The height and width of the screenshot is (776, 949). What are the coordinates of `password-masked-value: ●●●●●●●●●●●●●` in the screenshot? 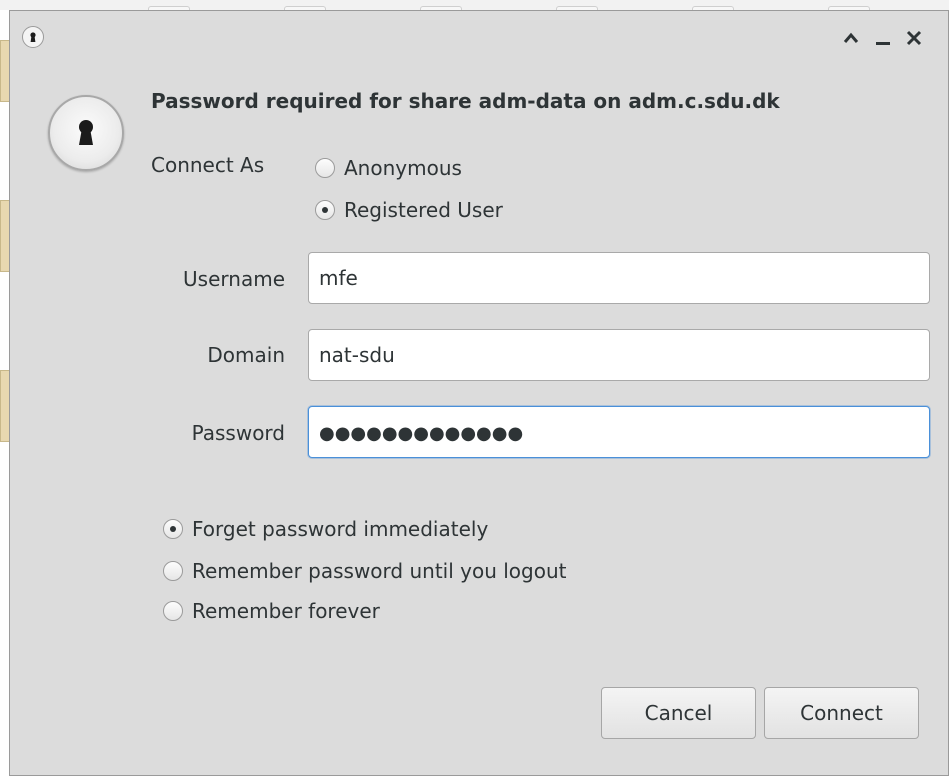 It's located at (421, 433).